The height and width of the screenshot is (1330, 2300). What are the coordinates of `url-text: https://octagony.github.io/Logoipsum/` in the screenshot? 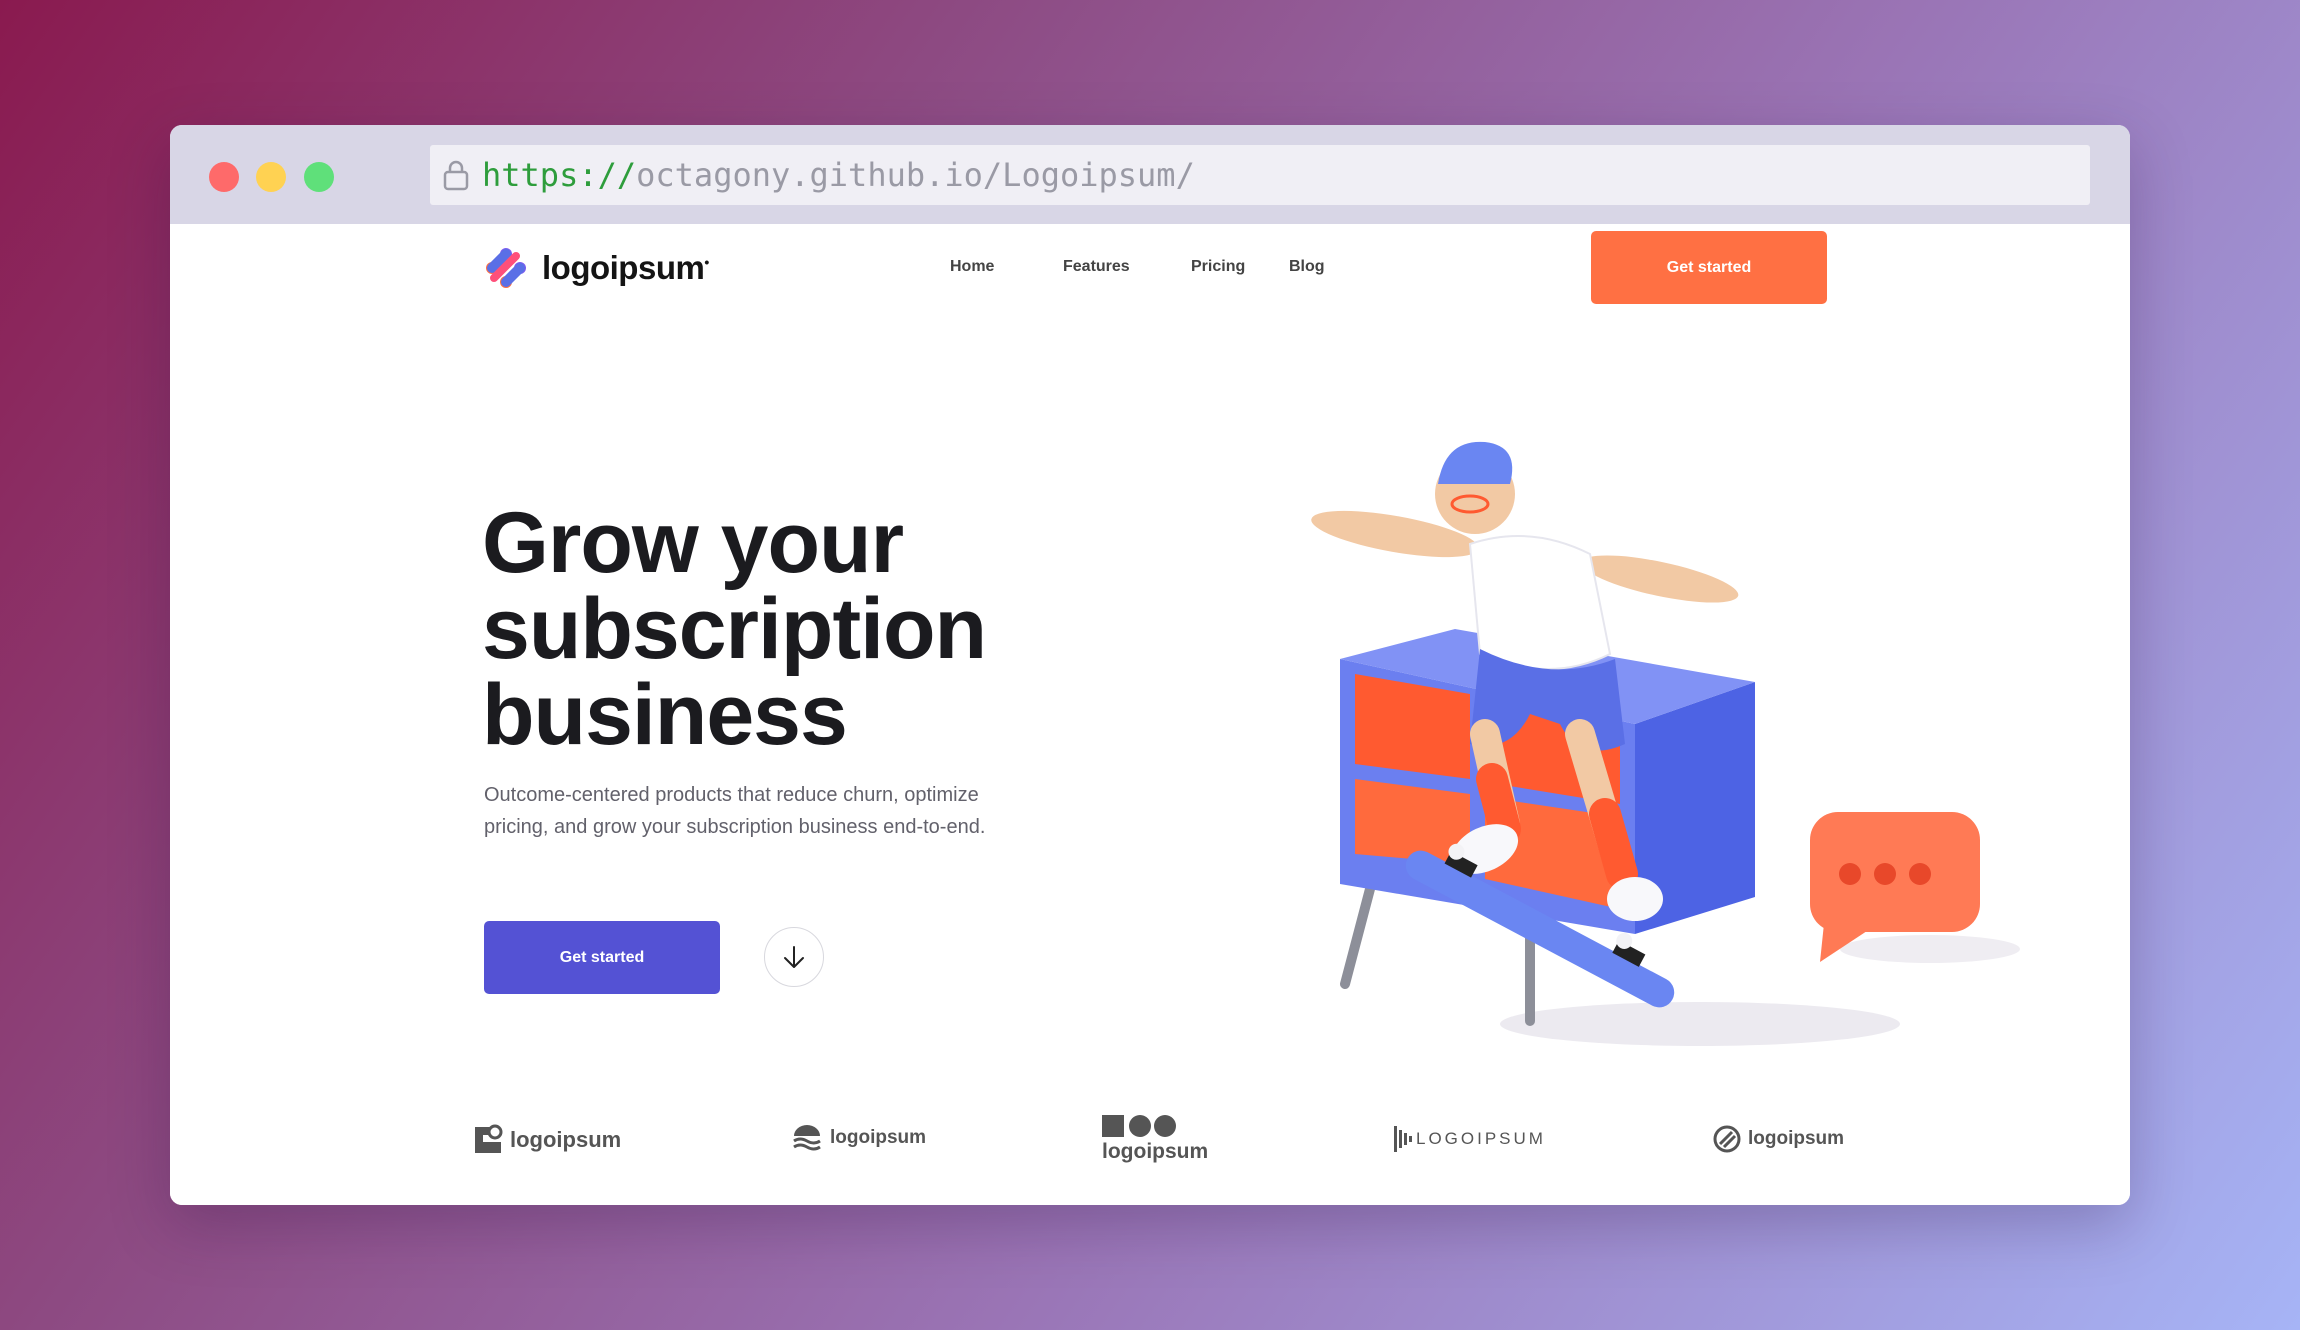 It's located at (838, 175).